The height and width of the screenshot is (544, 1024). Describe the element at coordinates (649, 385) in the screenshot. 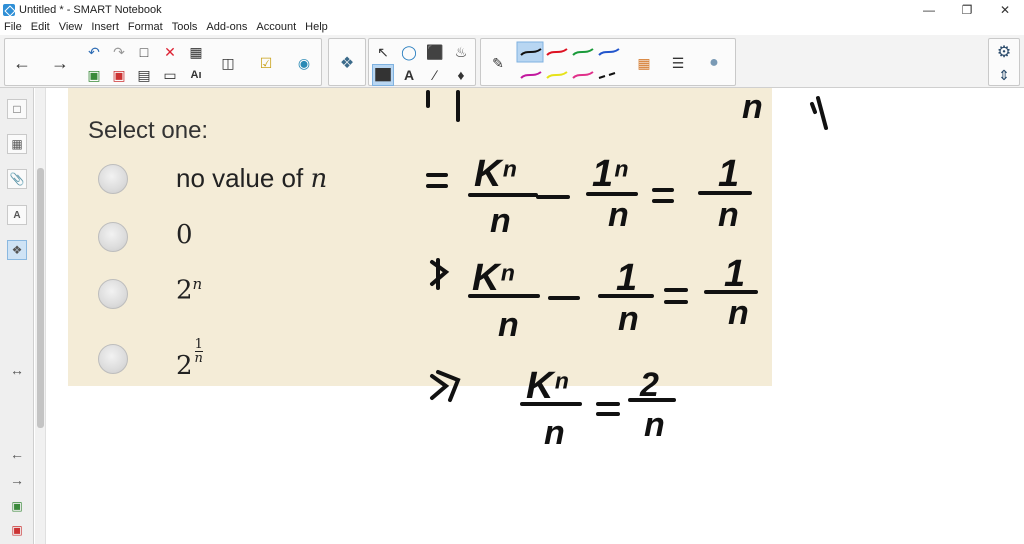

I see `ink-text: 2` at that location.